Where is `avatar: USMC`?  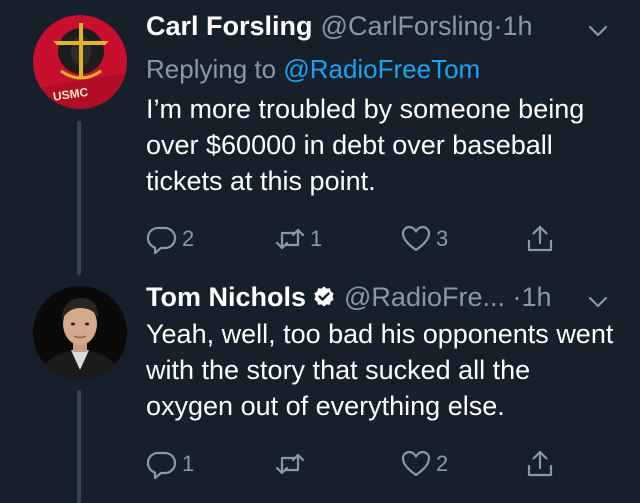 avatar: USMC is located at coordinates (80, 62).